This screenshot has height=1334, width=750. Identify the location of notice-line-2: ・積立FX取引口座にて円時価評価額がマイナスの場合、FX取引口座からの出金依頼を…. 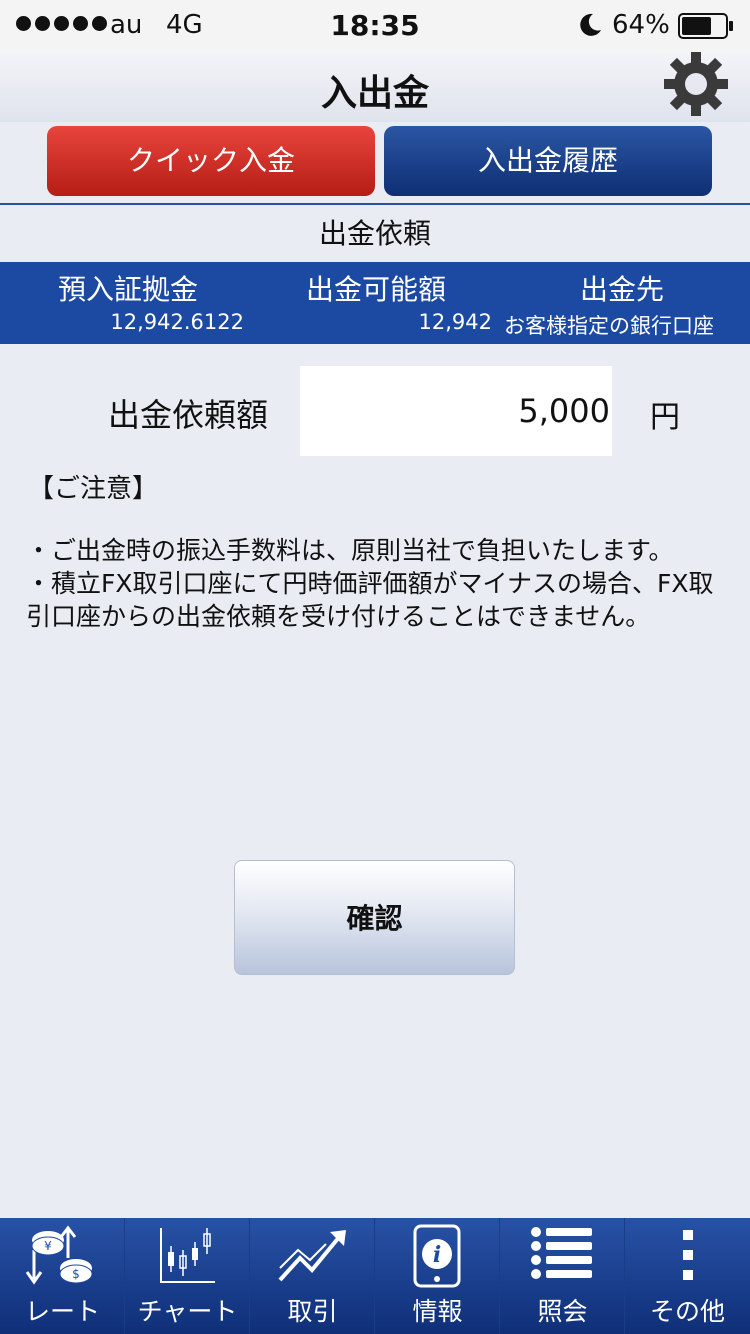
(370, 600).